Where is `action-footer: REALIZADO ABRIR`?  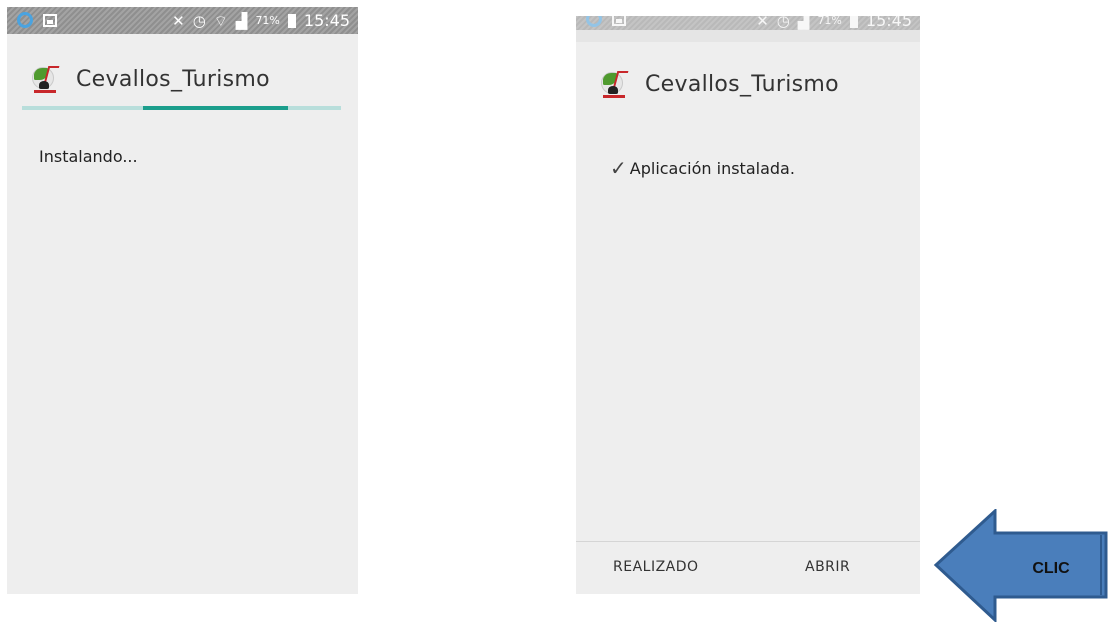
action-footer: REALIZADO ABRIR is located at coordinates (748, 567).